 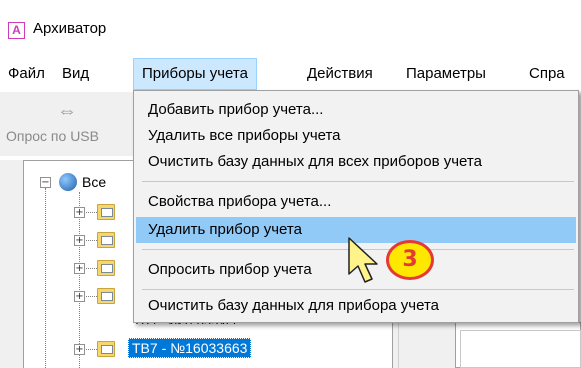 I want to click on usb-icon: ⇔, so click(x=67, y=111).